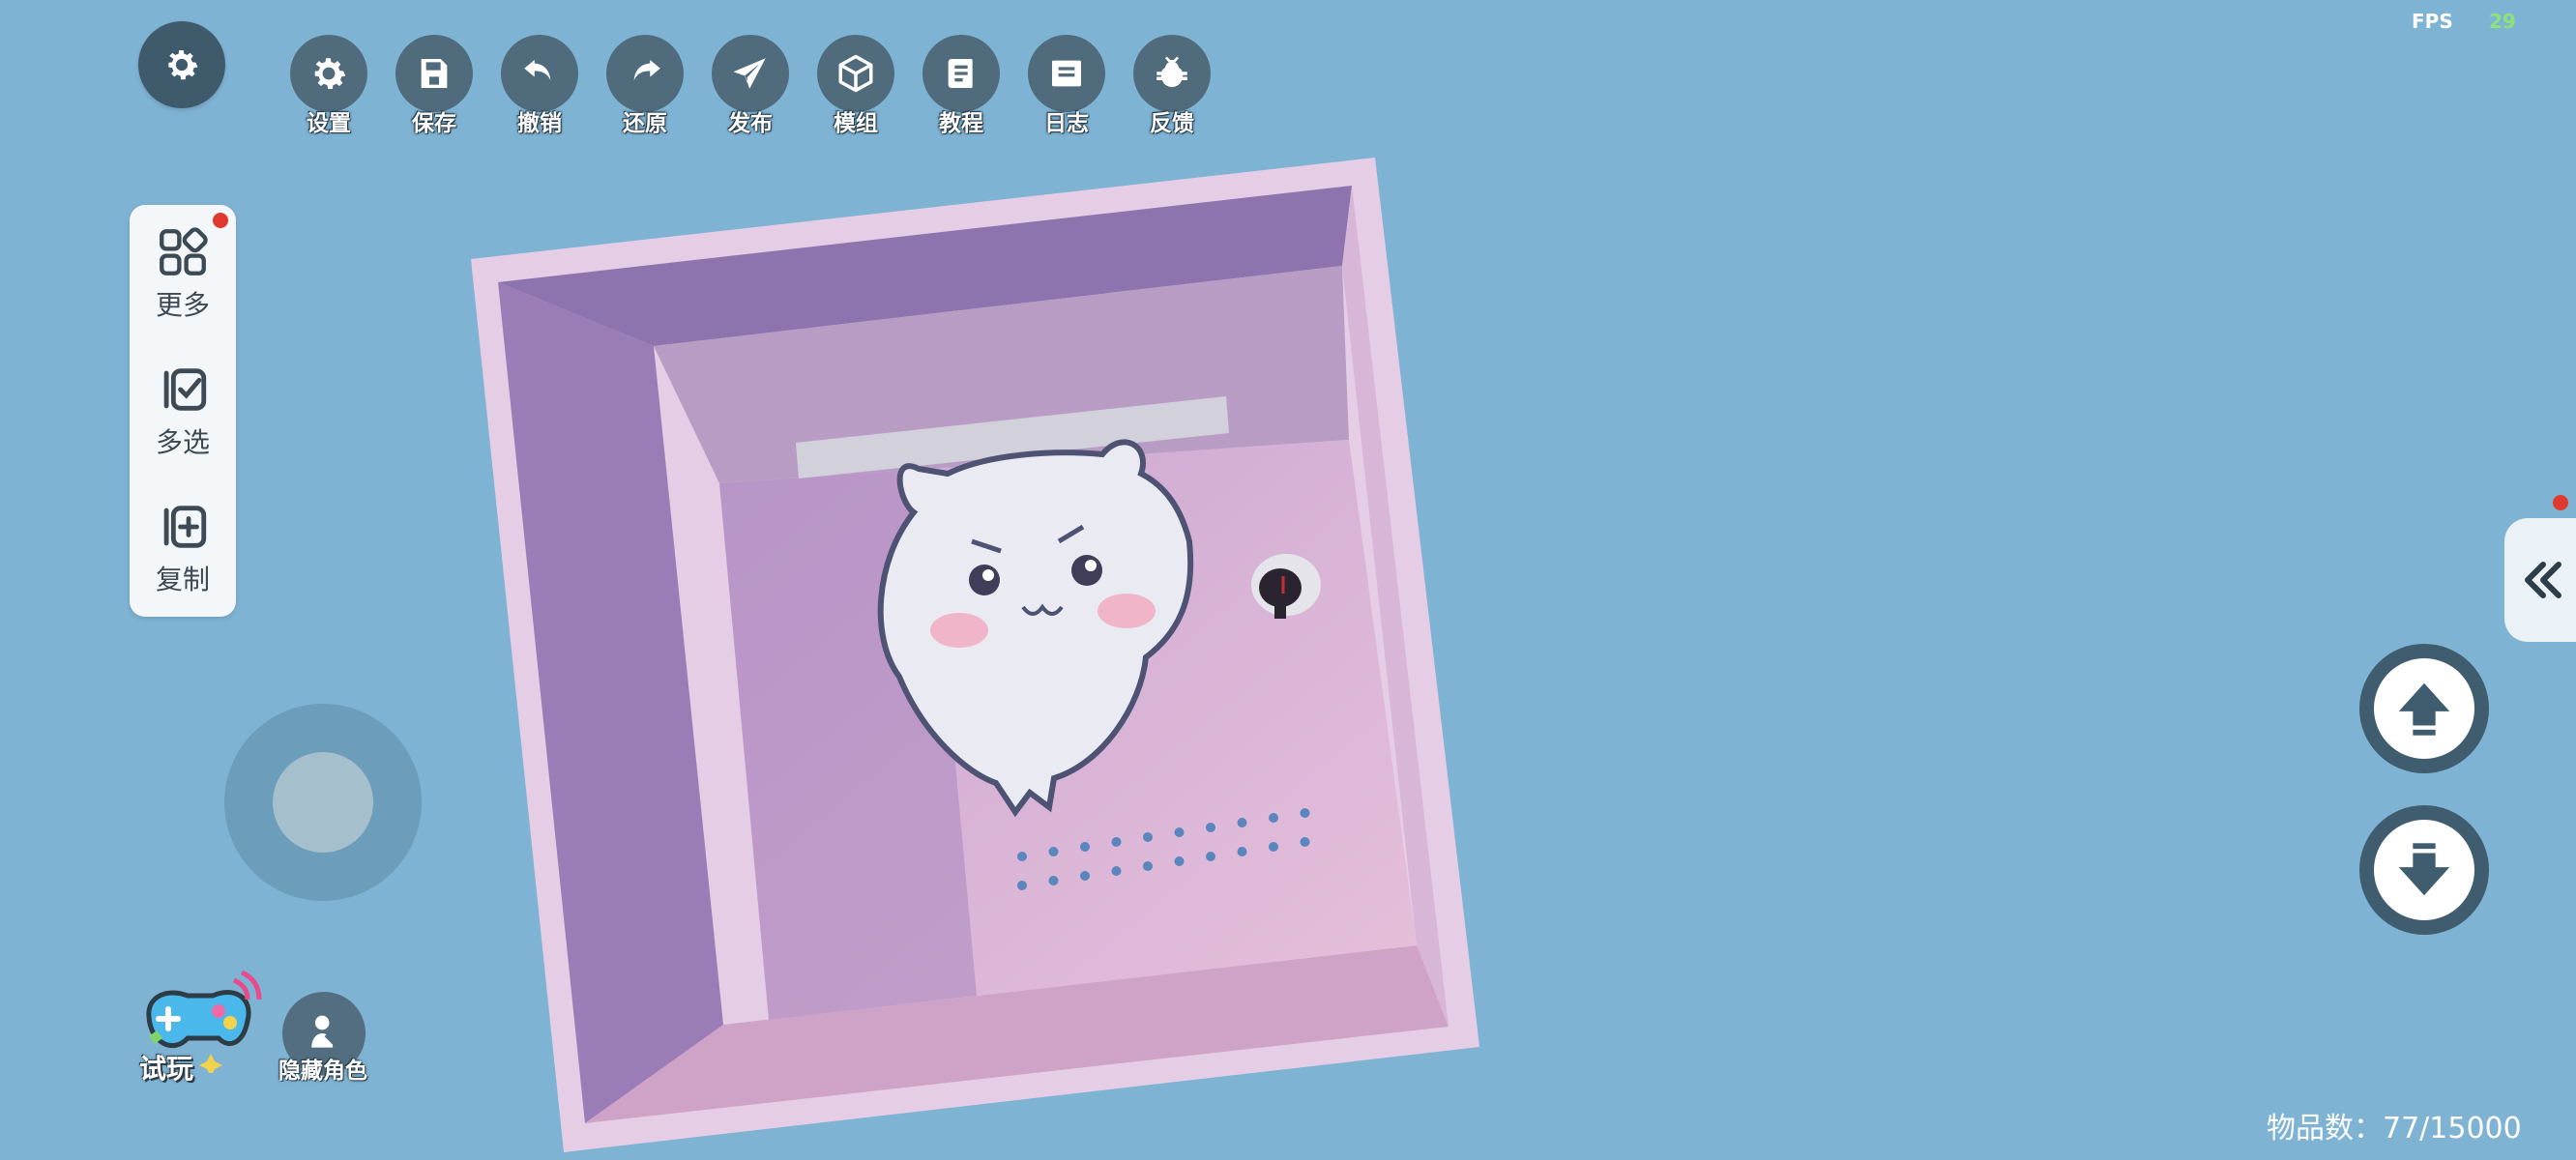 This screenshot has height=1160, width=2576. Describe the element at coordinates (182, 579) in the screenshot. I see `copy-label: 复制` at that location.